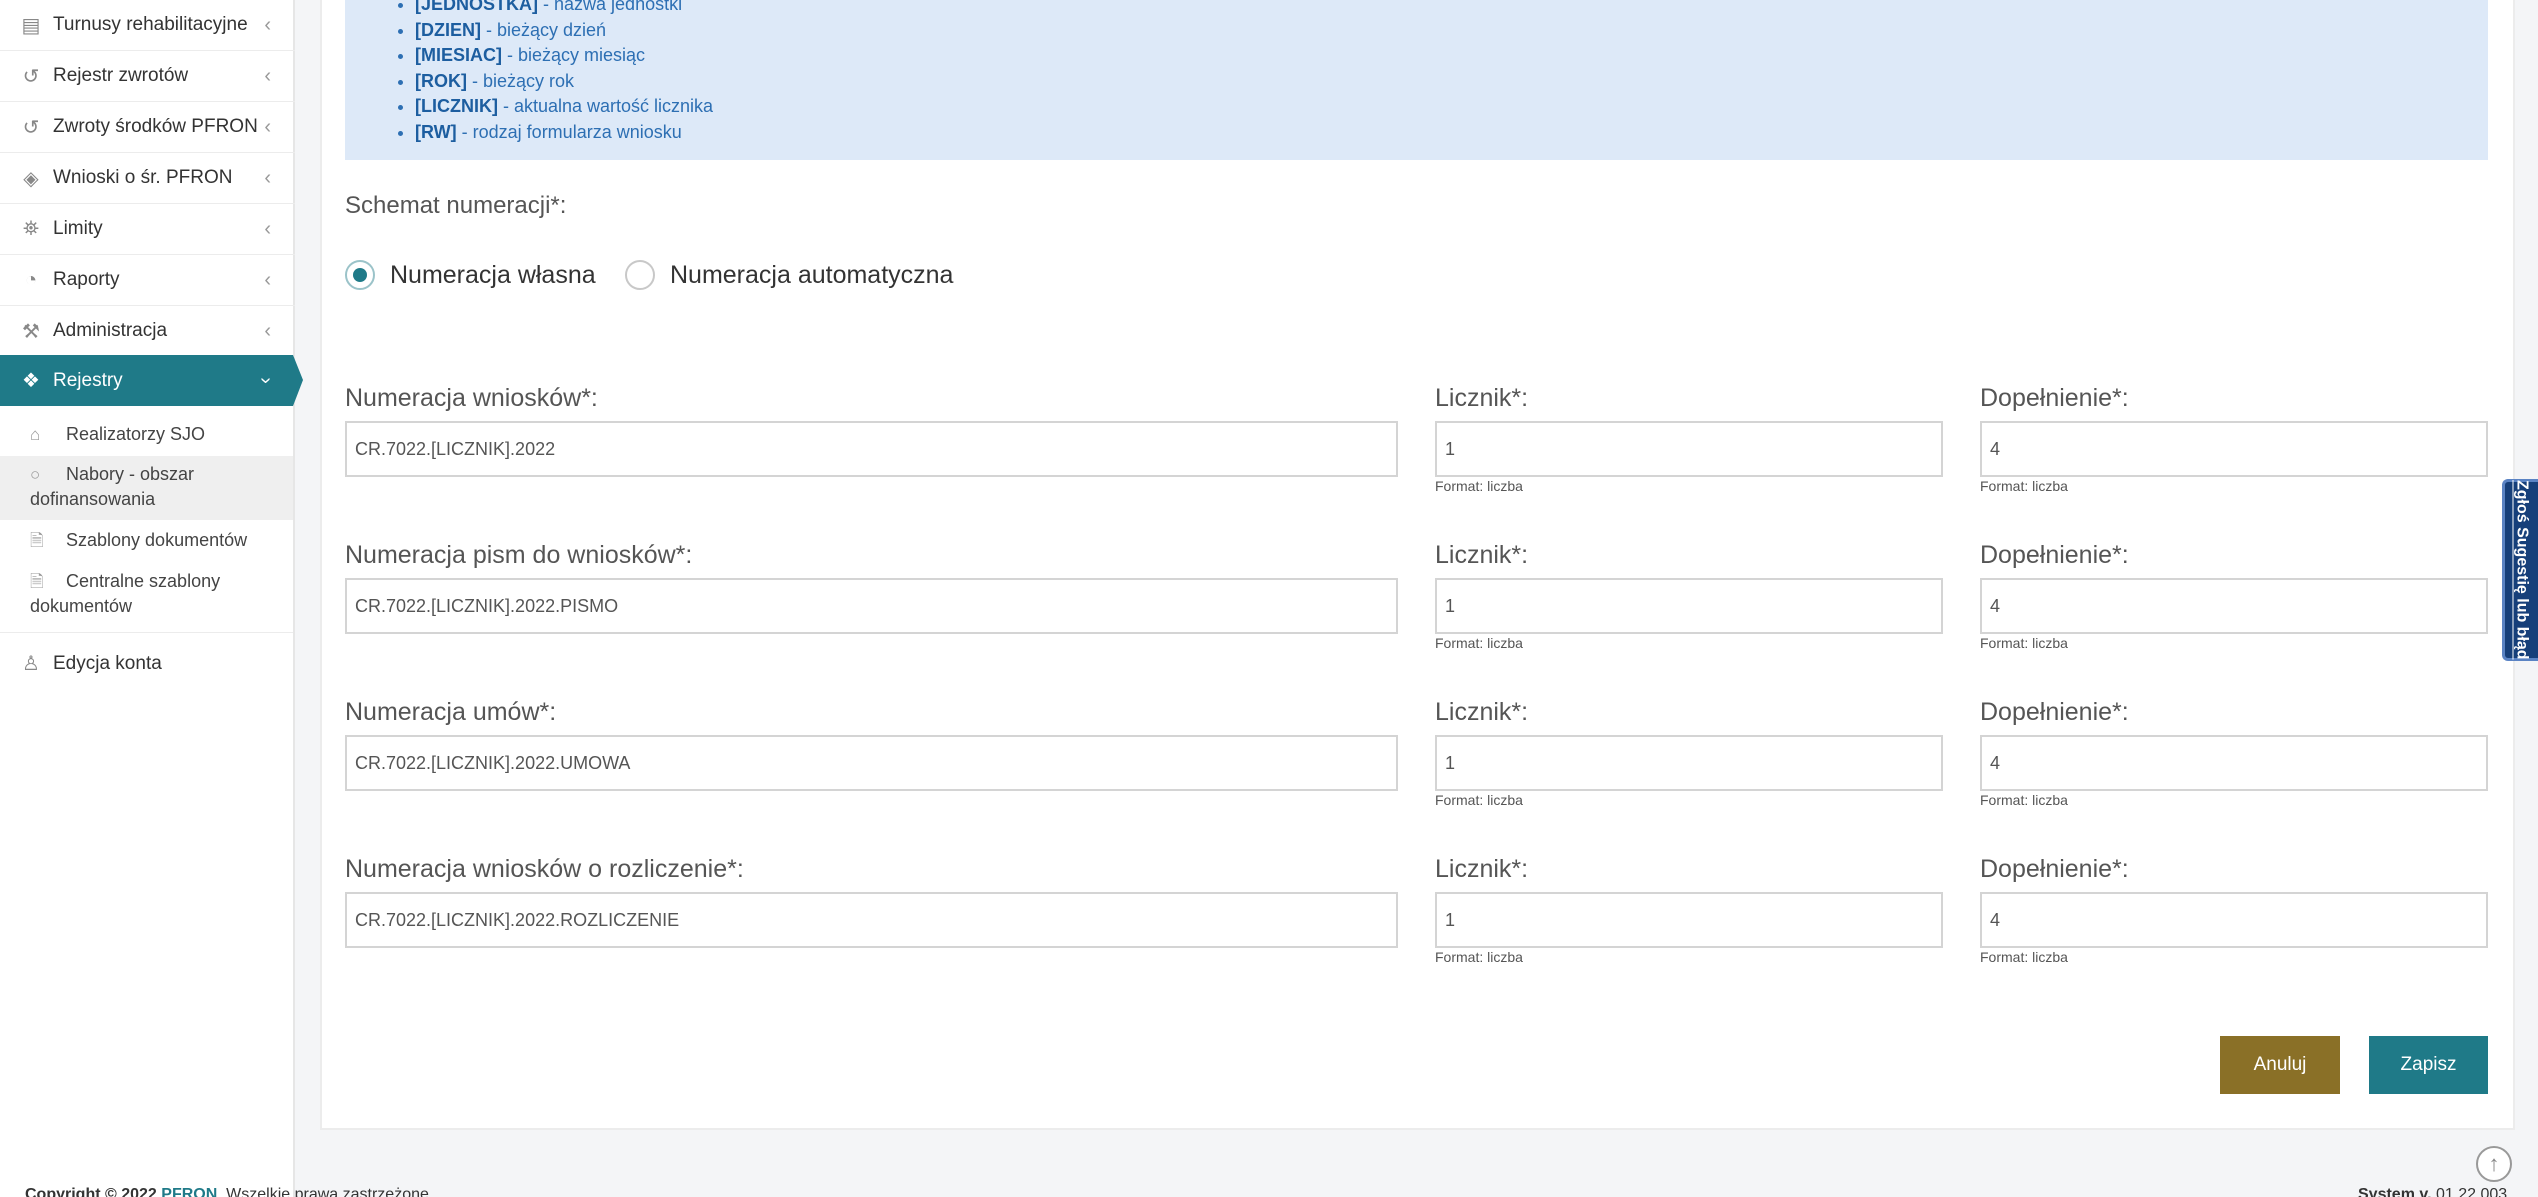 This screenshot has height=1197, width=2538. Describe the element at coordinates (458, 55) in the screenshot. I see `placeholder-token: [MIESIAC]` at that location.